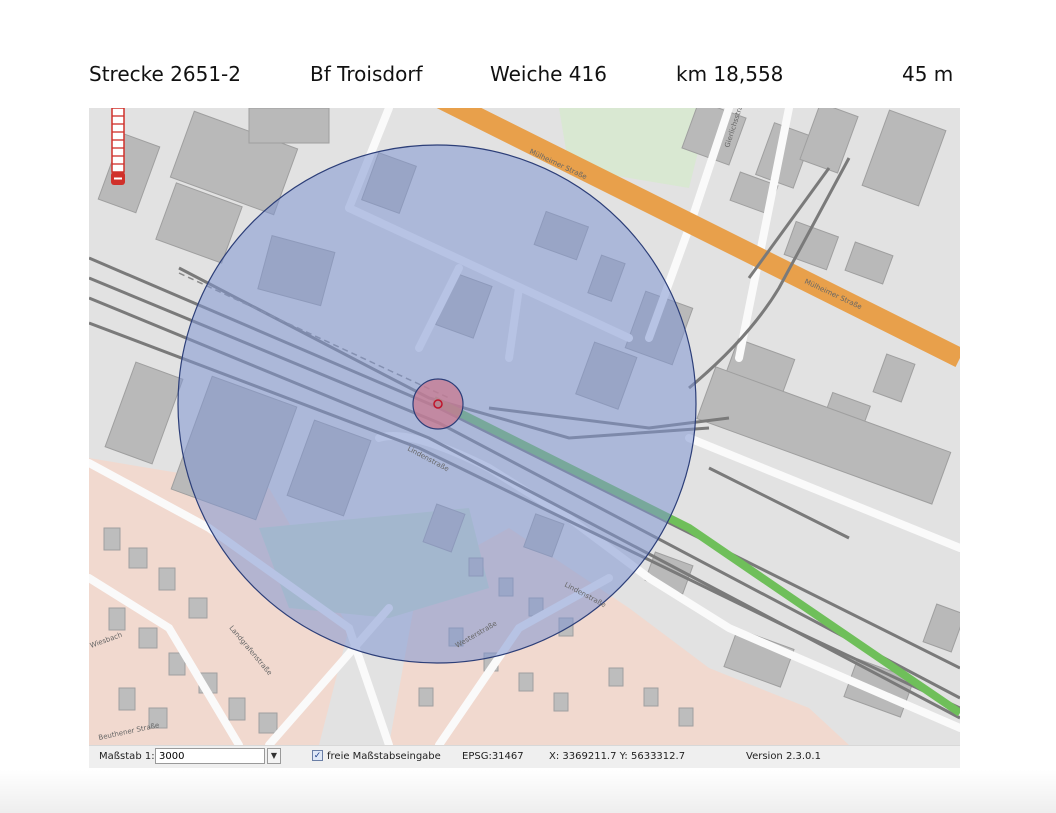 The image size is (1056, 813). I want to click on radius-label: 45 m, so click(928, 74).